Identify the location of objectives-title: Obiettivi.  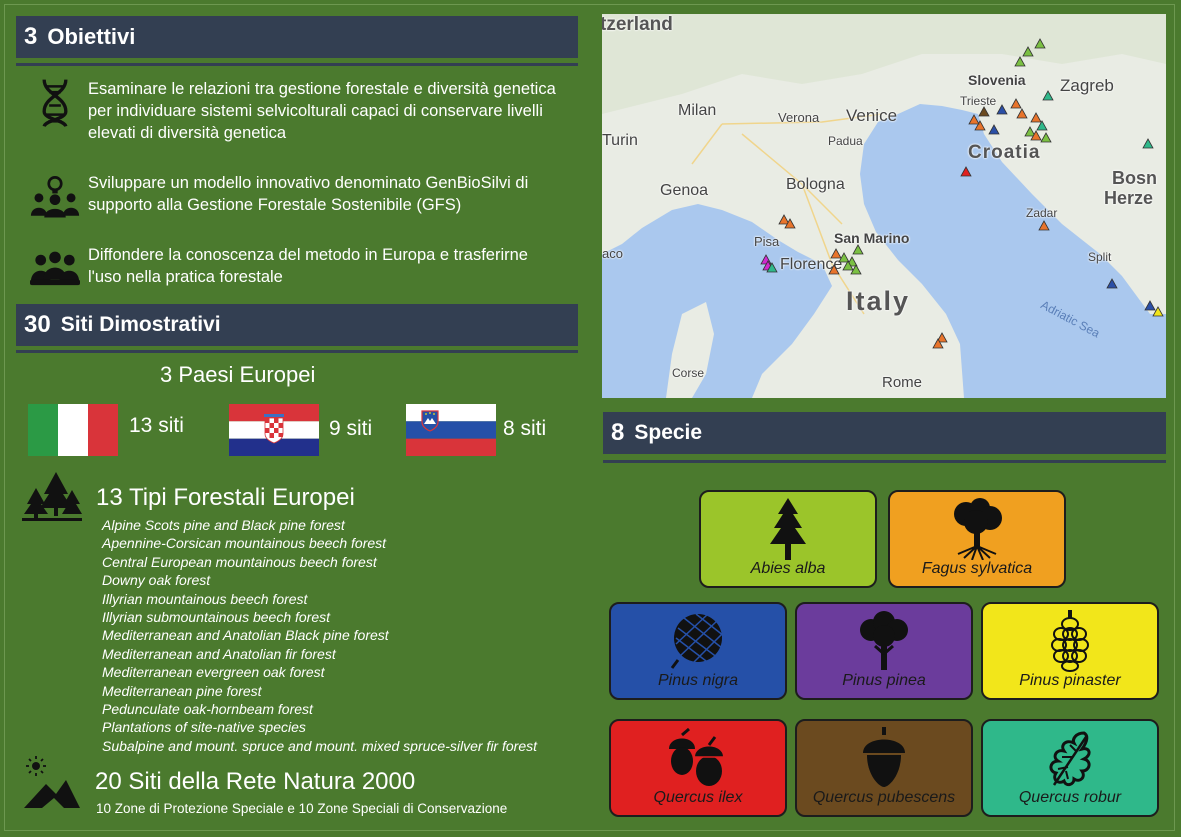
(91, 36).